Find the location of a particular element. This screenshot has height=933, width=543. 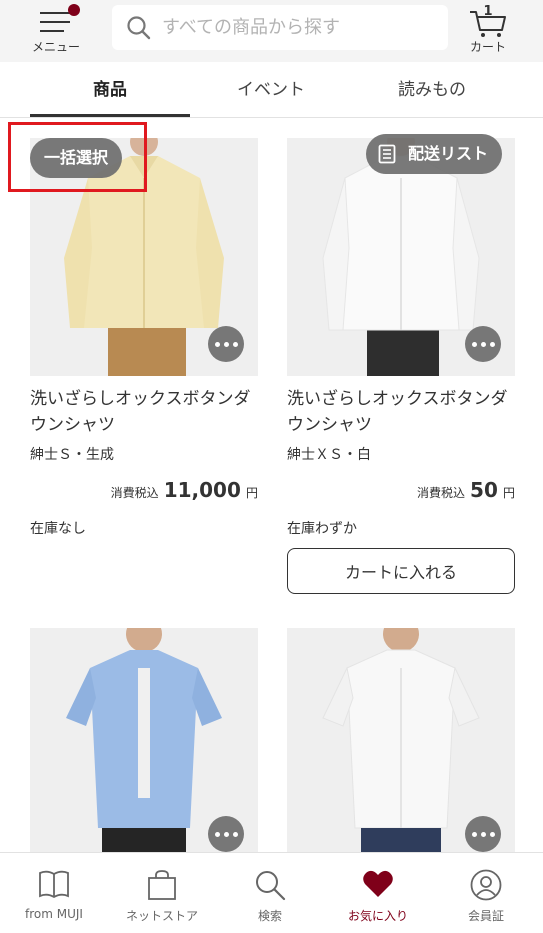

member-icon is located at coordinates (486, 885).